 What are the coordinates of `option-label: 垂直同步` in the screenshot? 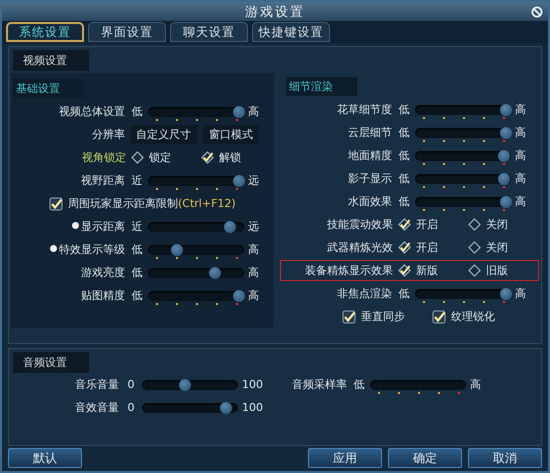 It's located at (383, 316).